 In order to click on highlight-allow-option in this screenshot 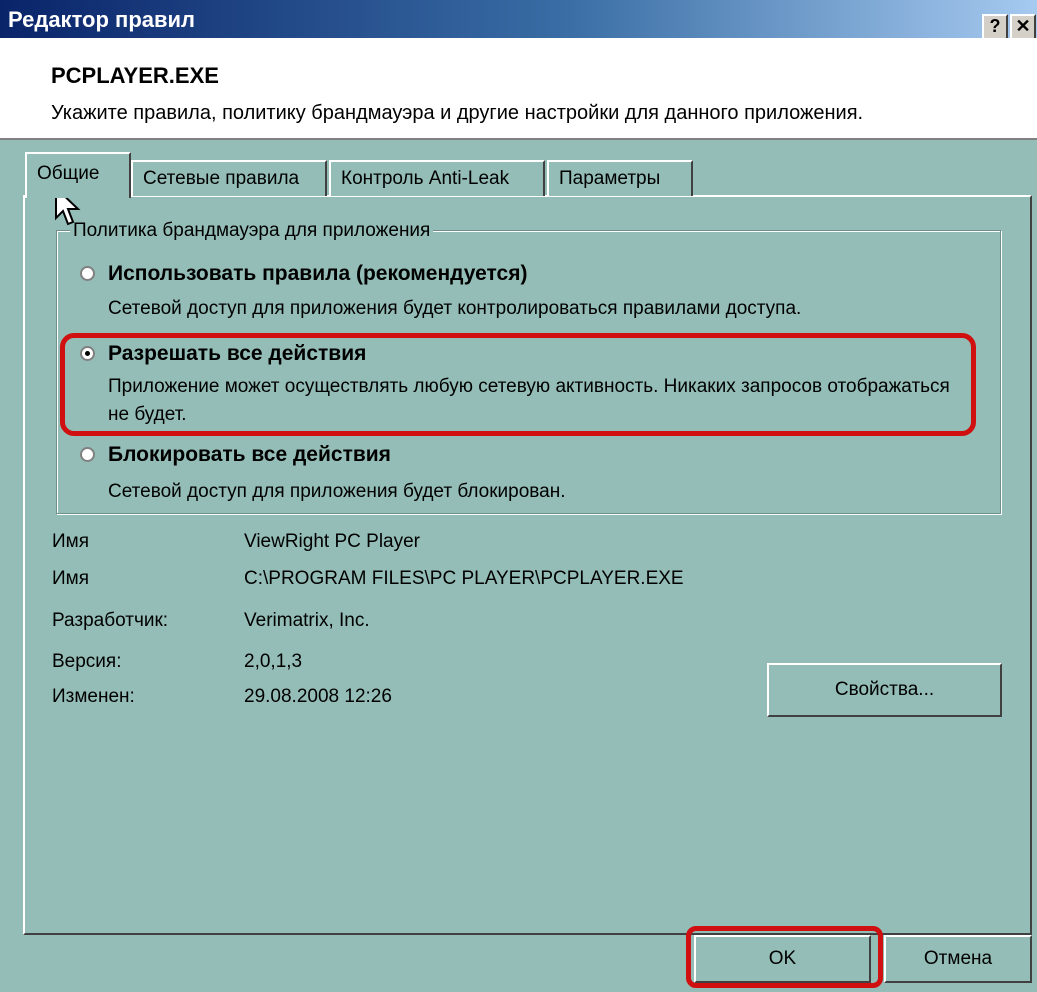, I will do `click(518, 384)`.